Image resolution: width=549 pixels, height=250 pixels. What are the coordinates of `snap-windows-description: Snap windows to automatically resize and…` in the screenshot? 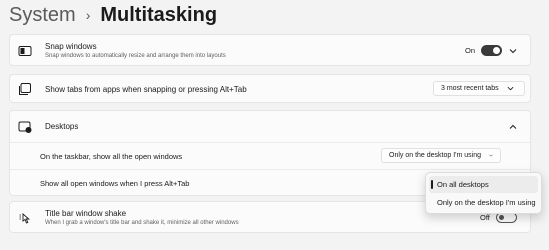 It's located at (135, 56).